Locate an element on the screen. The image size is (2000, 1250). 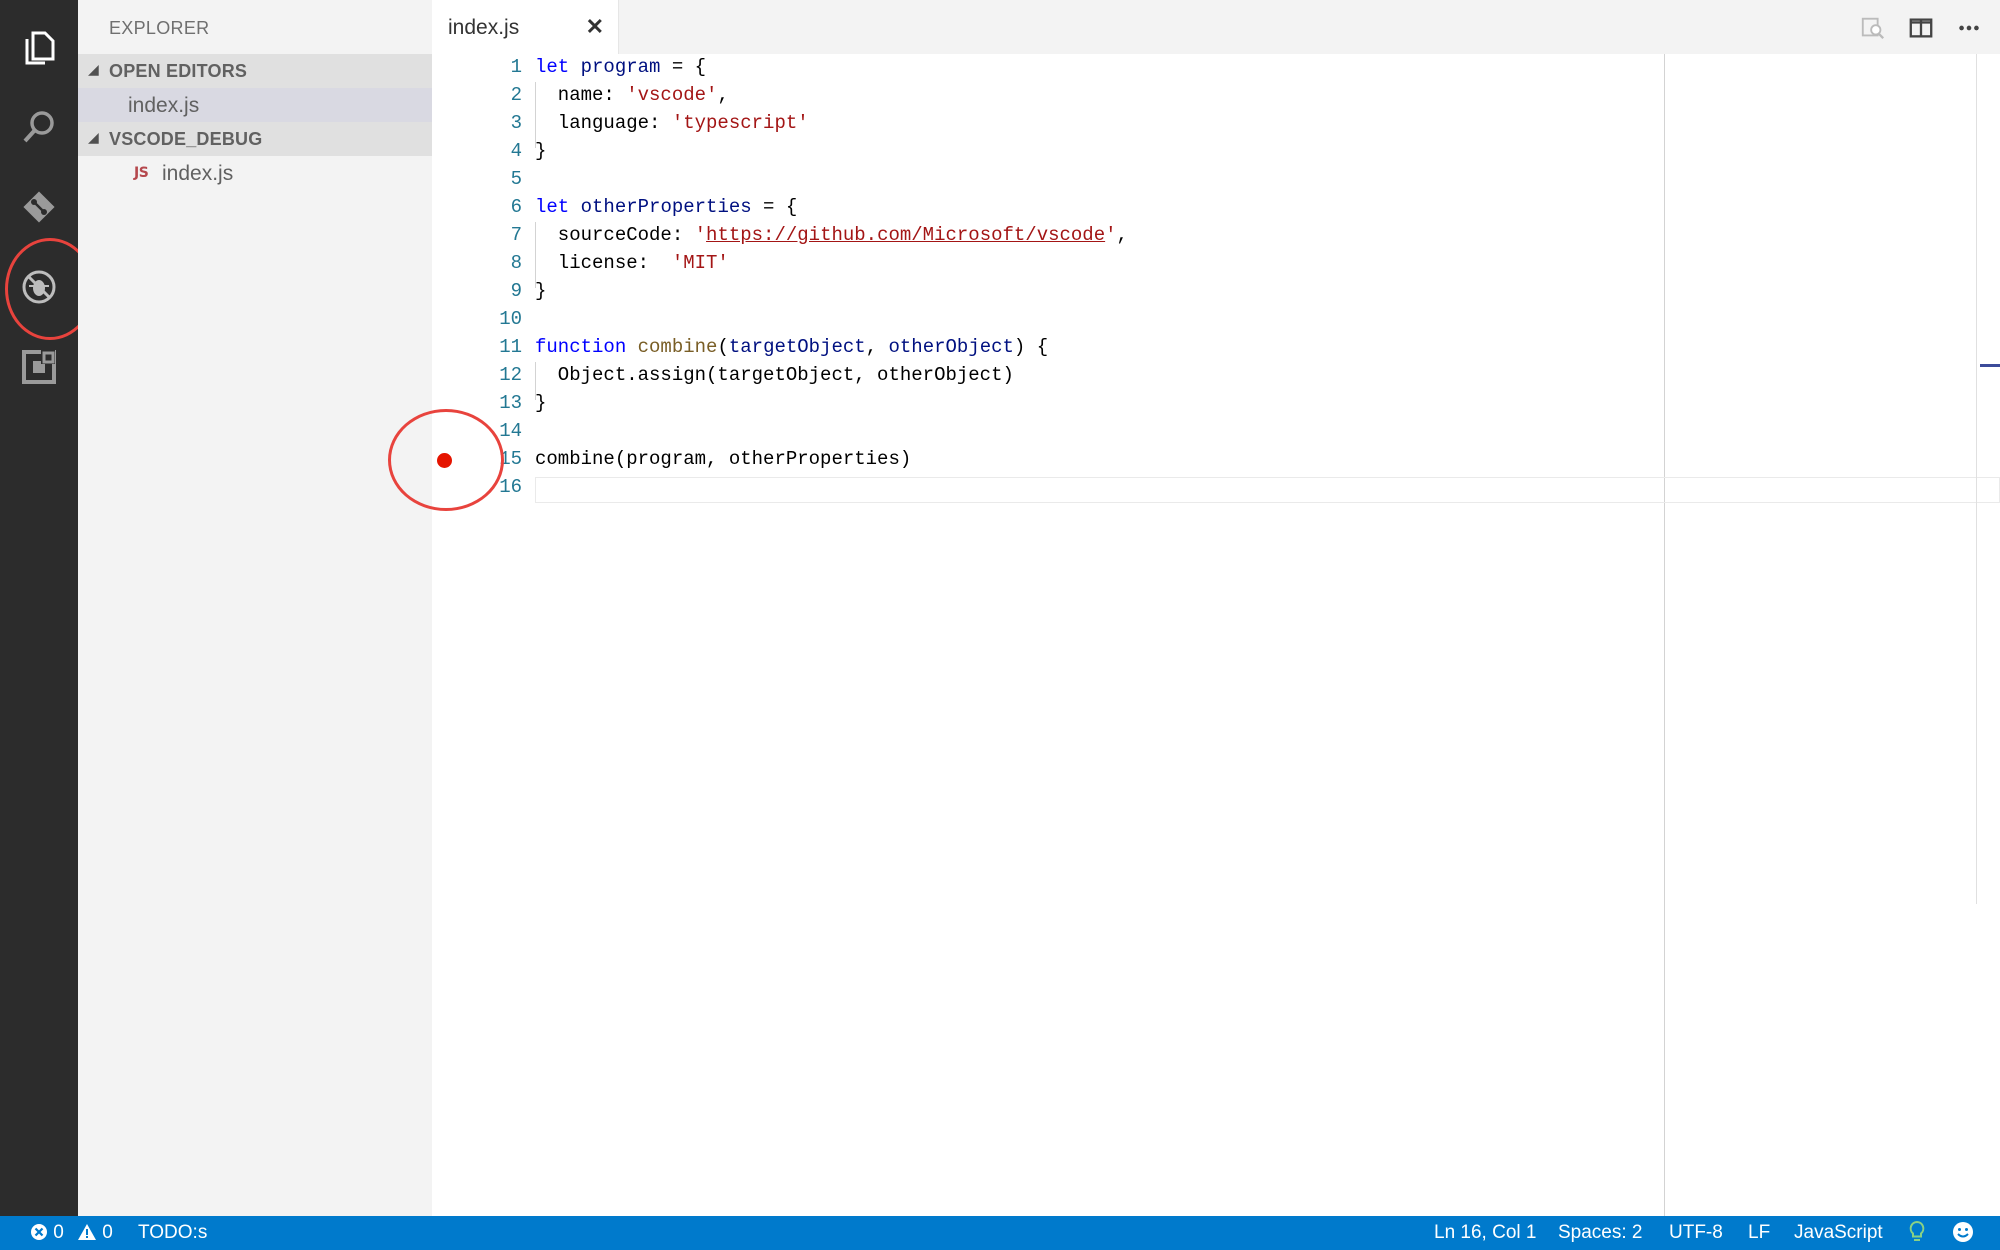
line-text: Object.assign(targetObject, otherObject) is located at coordinates (774, 375).